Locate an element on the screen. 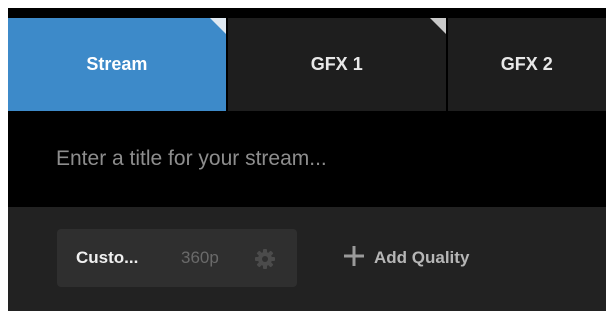 The image size is (614, 311). tab-gfx-1-label: GFX 1 is located at coordinates (336, 64).